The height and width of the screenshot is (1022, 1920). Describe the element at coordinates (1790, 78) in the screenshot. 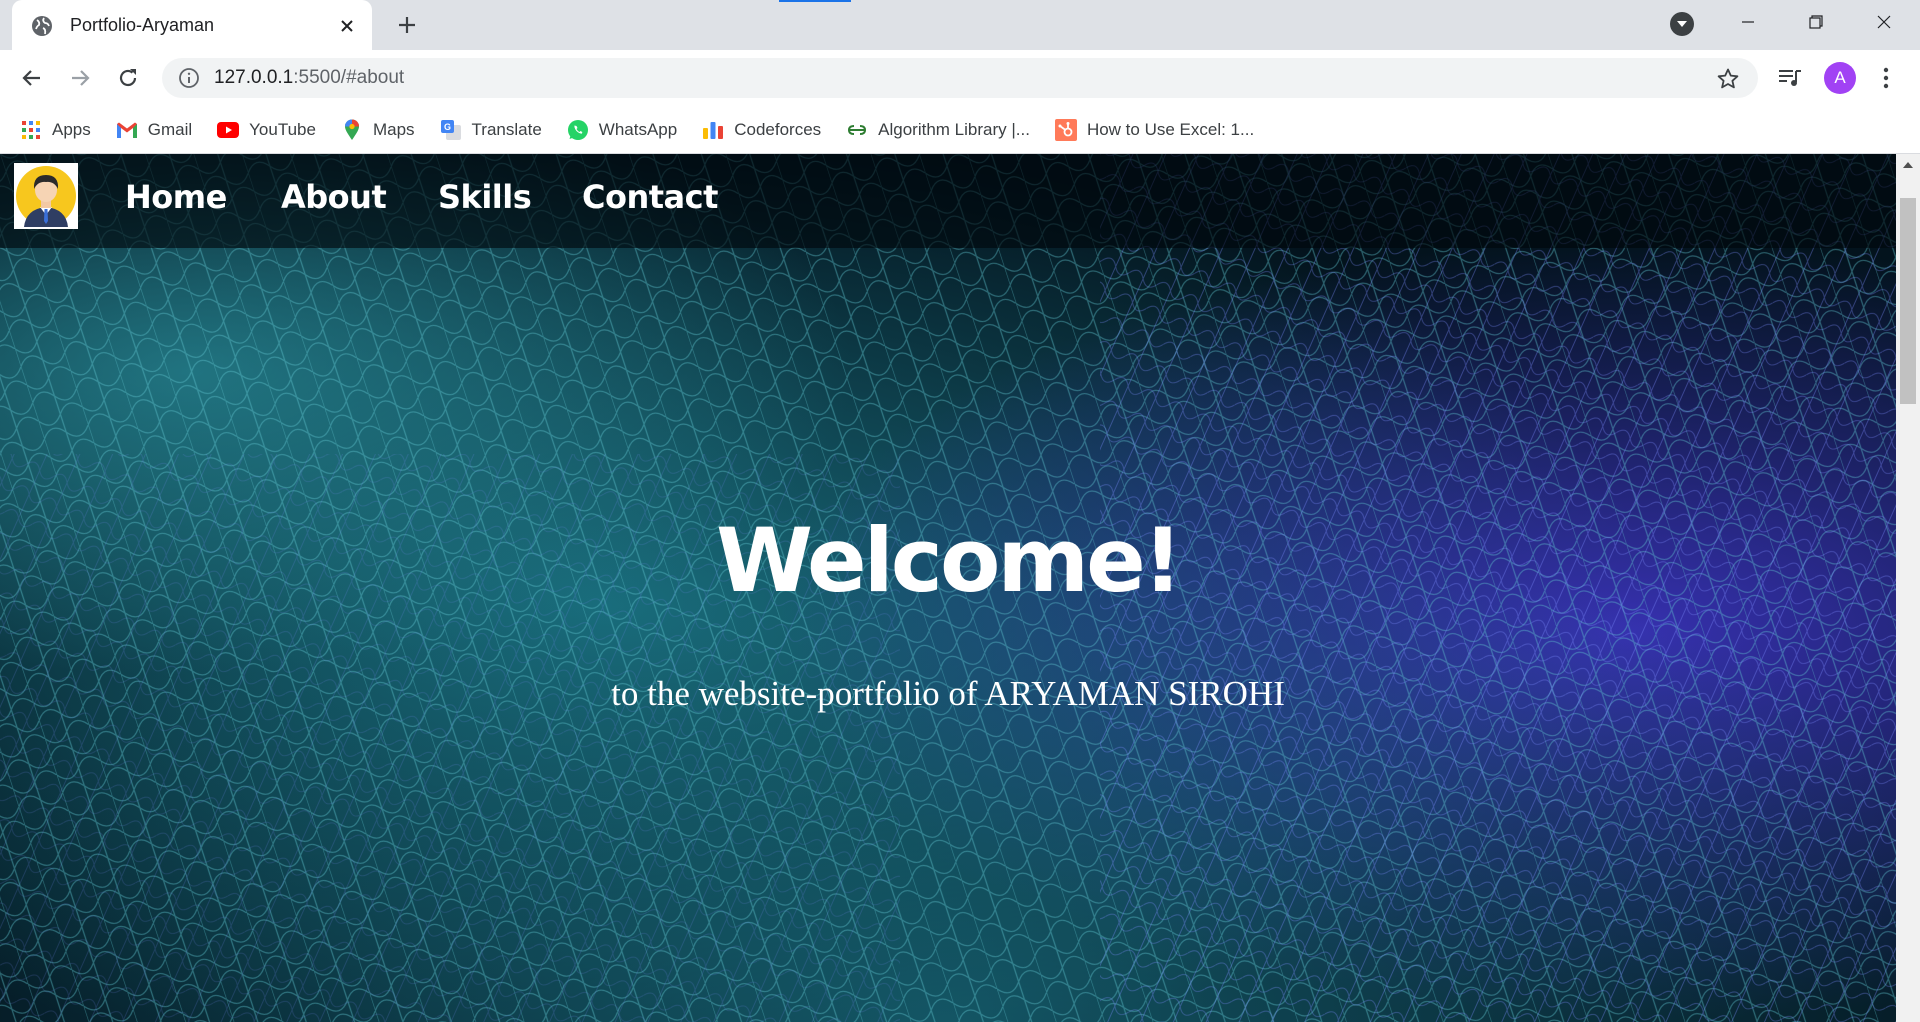

I see `media-control-icon` at that location.